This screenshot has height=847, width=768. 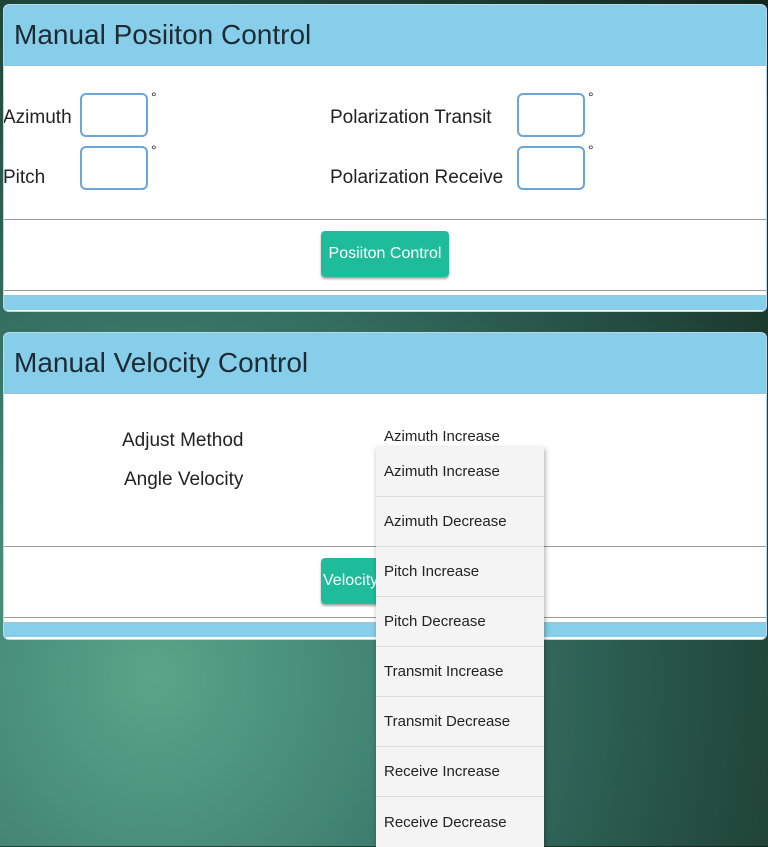 What do you see at coordinates (385, 290) in the screenshot?
I see `position-panel-footer-line` at bounding box center [385, 290].